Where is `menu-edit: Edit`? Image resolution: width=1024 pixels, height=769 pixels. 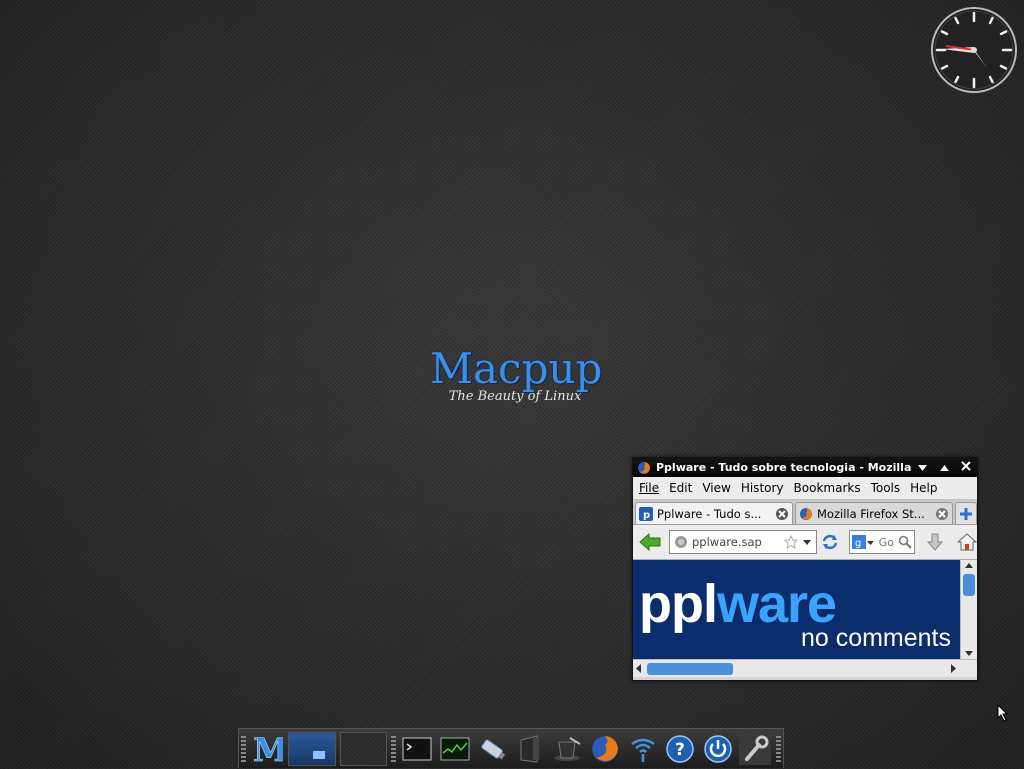
menu-edit: Edit is located at coordinates (680, 488).